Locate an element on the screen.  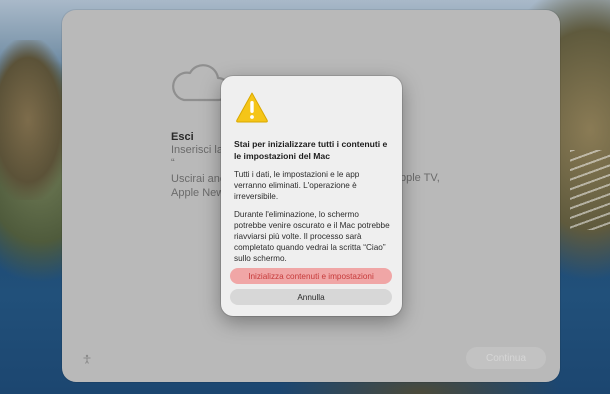
panel-description-right: pple TV, is located at coordinates (420, 178).